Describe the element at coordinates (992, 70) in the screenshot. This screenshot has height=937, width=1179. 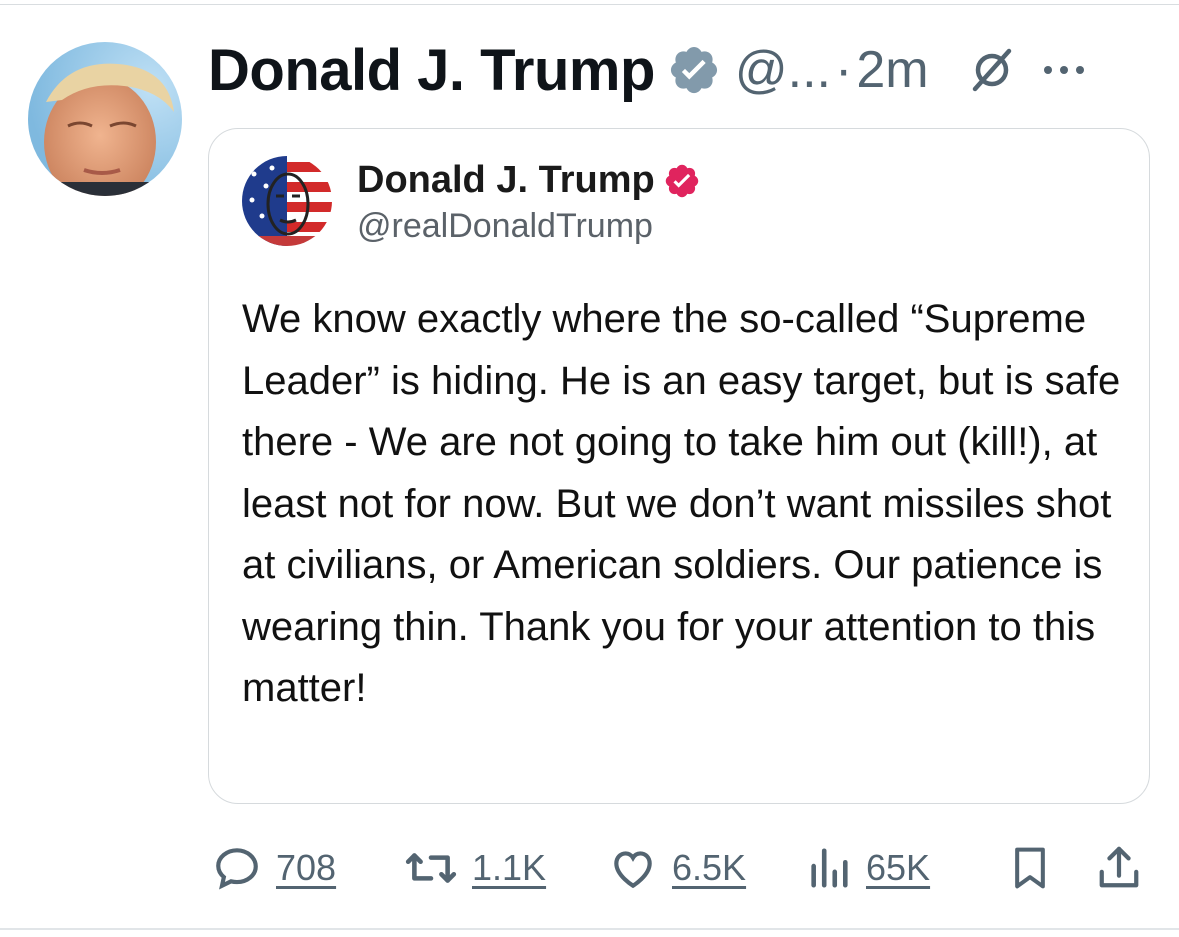
I see `grok-icon` at that location.